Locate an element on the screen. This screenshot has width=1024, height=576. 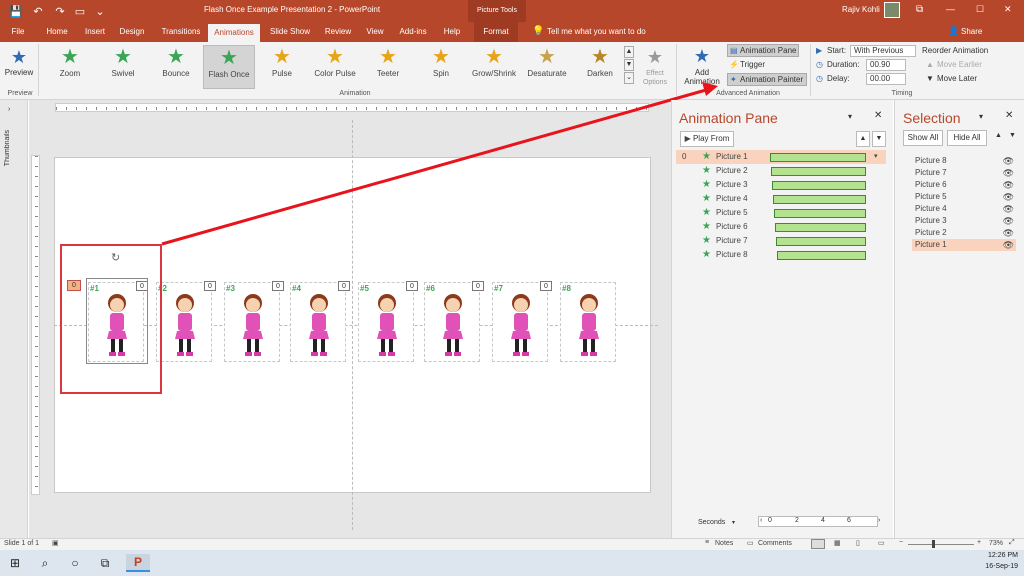
task-view-icon: ⧉ is located at coordinates (105, 563).